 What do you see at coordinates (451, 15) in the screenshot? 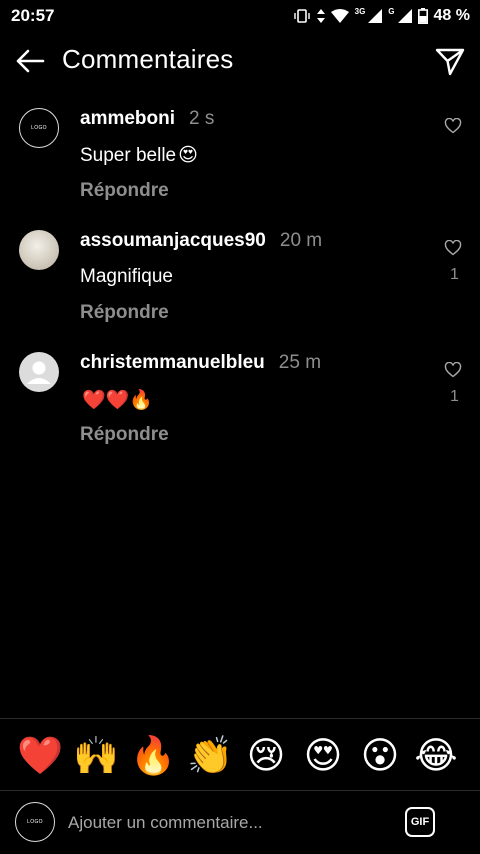
I see `battery-percent: 48 %` at bounding box center [451, 15].